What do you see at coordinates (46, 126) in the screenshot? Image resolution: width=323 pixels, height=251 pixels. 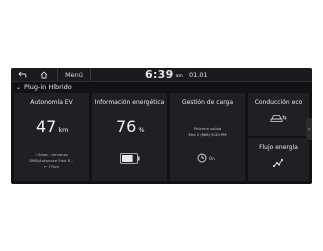 I see `ev-range-number: 47` at bounding box center [46, 126].